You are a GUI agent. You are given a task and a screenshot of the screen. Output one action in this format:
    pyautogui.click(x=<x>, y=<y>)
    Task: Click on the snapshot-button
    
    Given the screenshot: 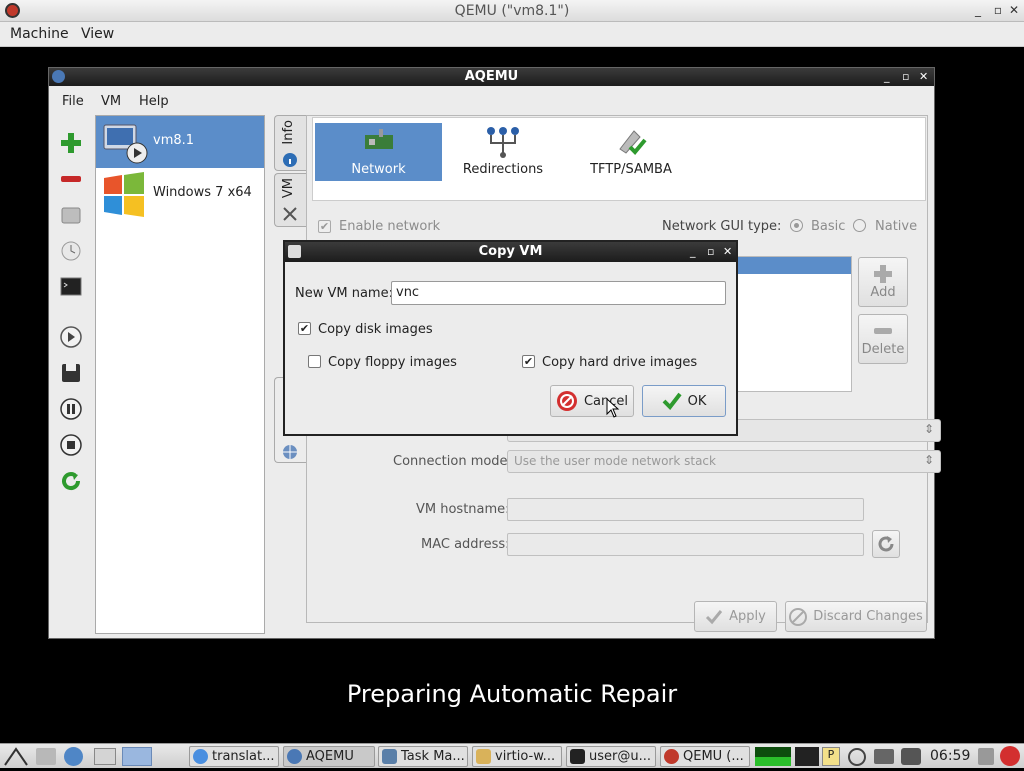 What is the action you would take?
    pyautogui.click(x=71, y=251)
    